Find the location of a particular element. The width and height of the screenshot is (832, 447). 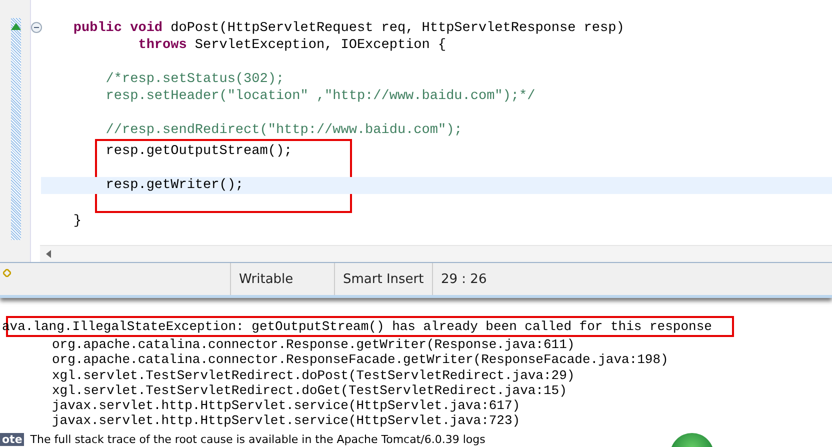

left-arrow-icon is located at coordinates (49, 254).